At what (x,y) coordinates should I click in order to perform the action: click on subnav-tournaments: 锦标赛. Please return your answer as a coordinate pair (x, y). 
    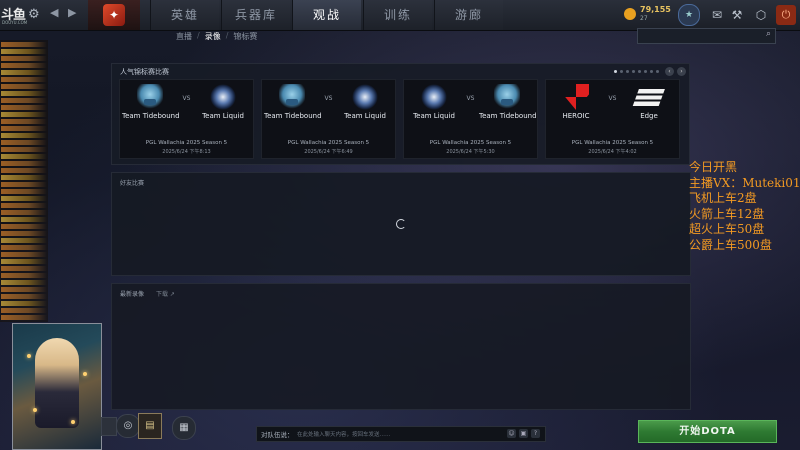
    Looking at the image, I should click on (245, 39).